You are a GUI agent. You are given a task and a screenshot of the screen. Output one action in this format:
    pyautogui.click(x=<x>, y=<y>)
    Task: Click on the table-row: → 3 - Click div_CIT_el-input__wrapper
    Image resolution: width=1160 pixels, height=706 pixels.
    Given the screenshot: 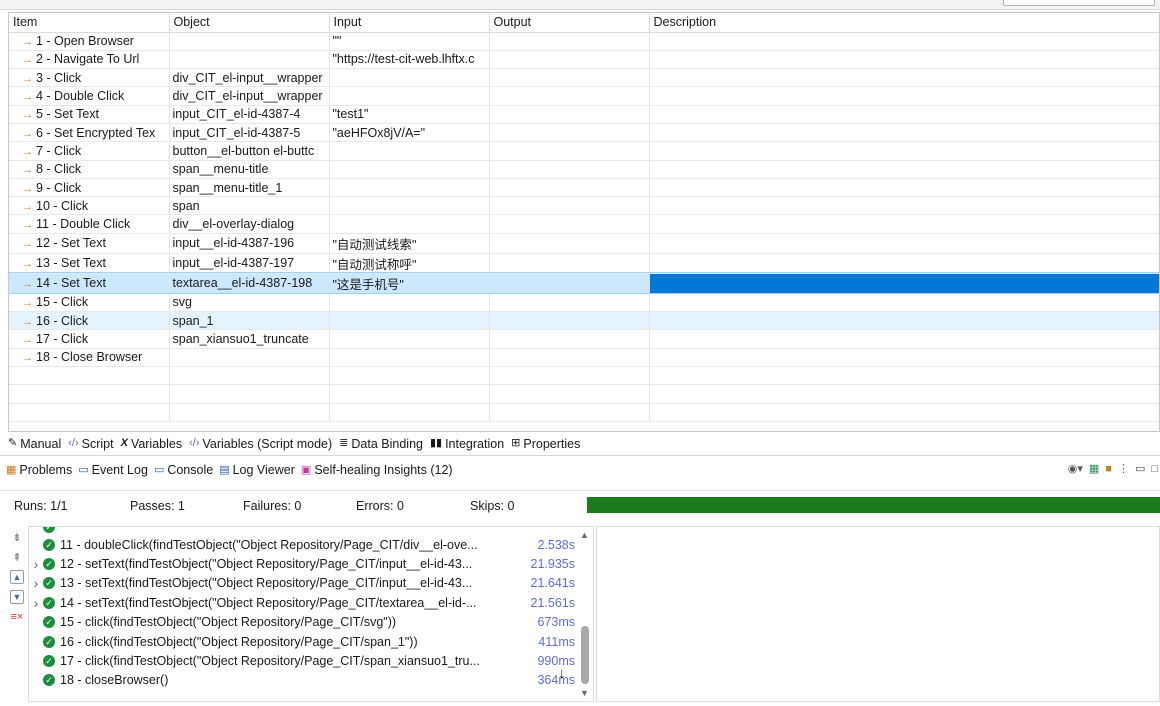 What is the action you would take?
    pyautogui.click(x=584, y=78)
    